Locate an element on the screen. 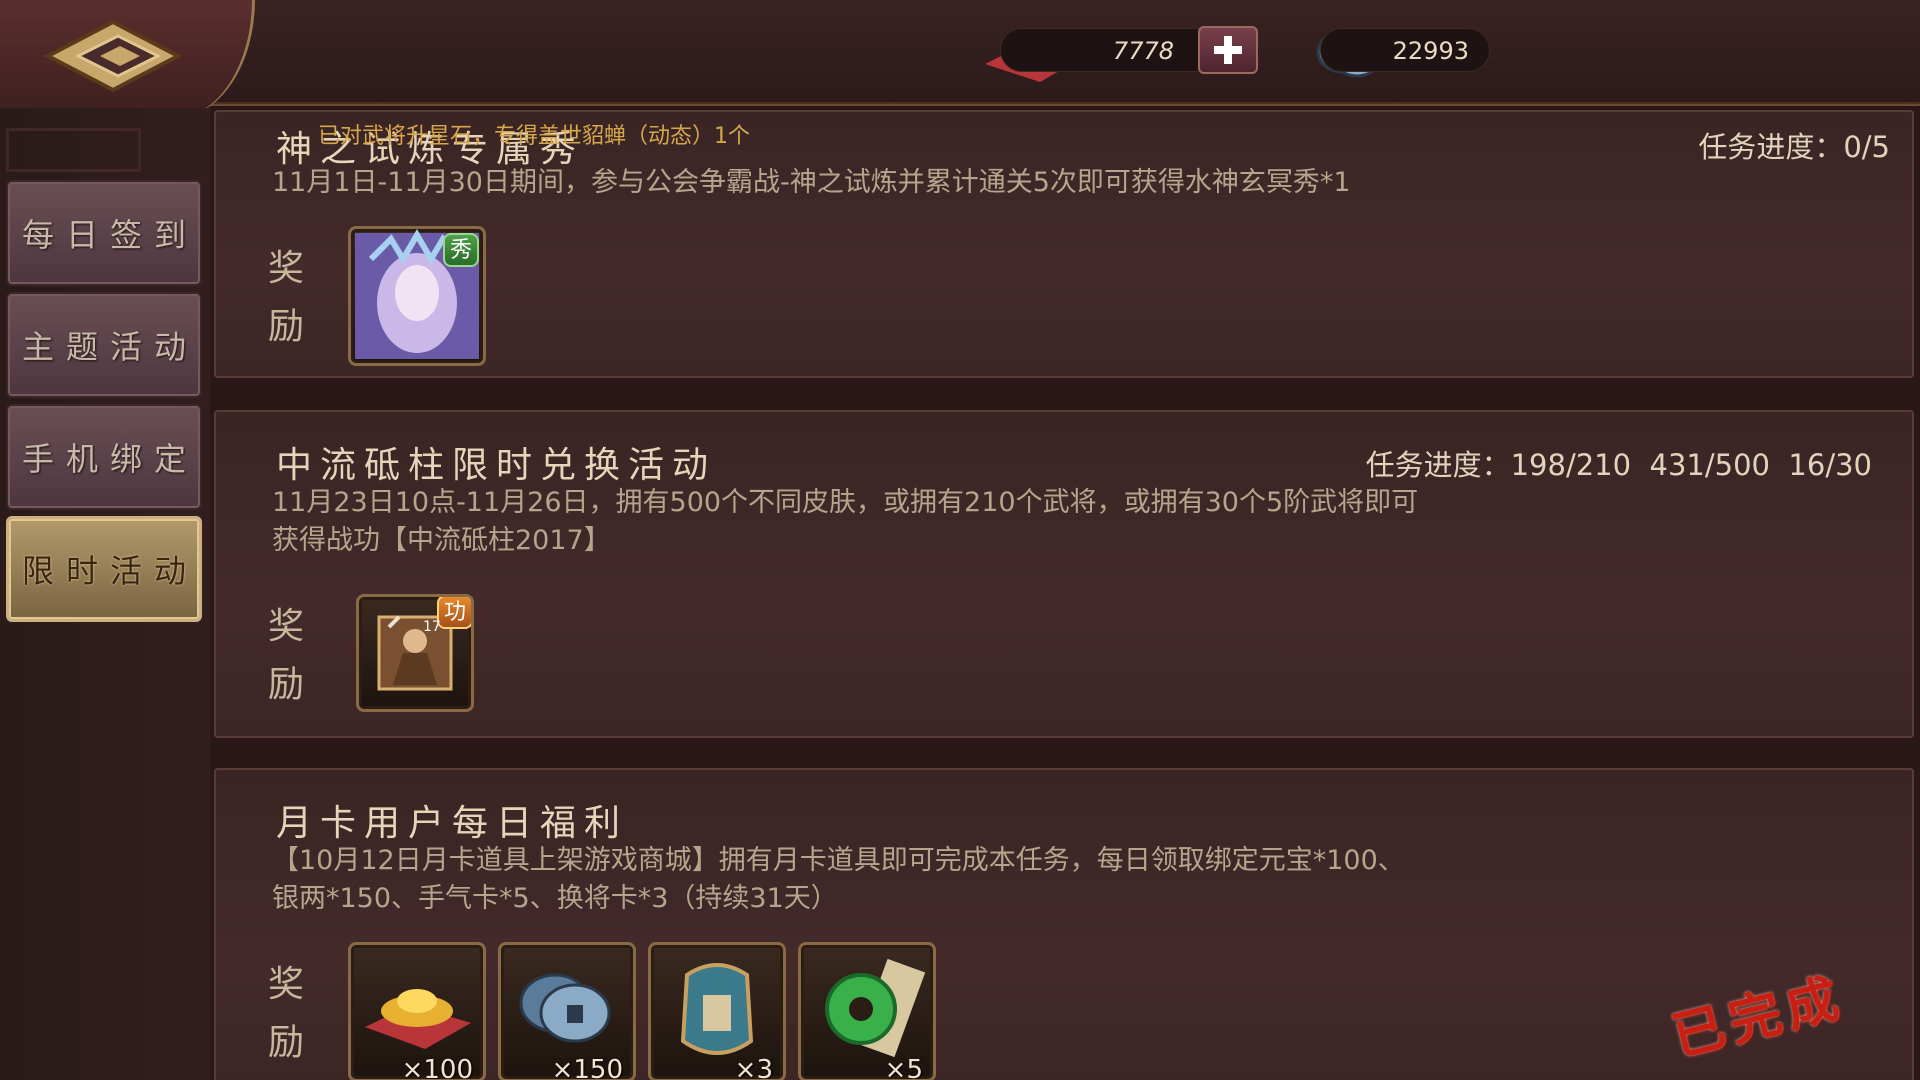 The width and height of the screenshot is (1920, 1080). sidebar-item-phone-binding: 手机绑定 is located at coordinates (104, 457).